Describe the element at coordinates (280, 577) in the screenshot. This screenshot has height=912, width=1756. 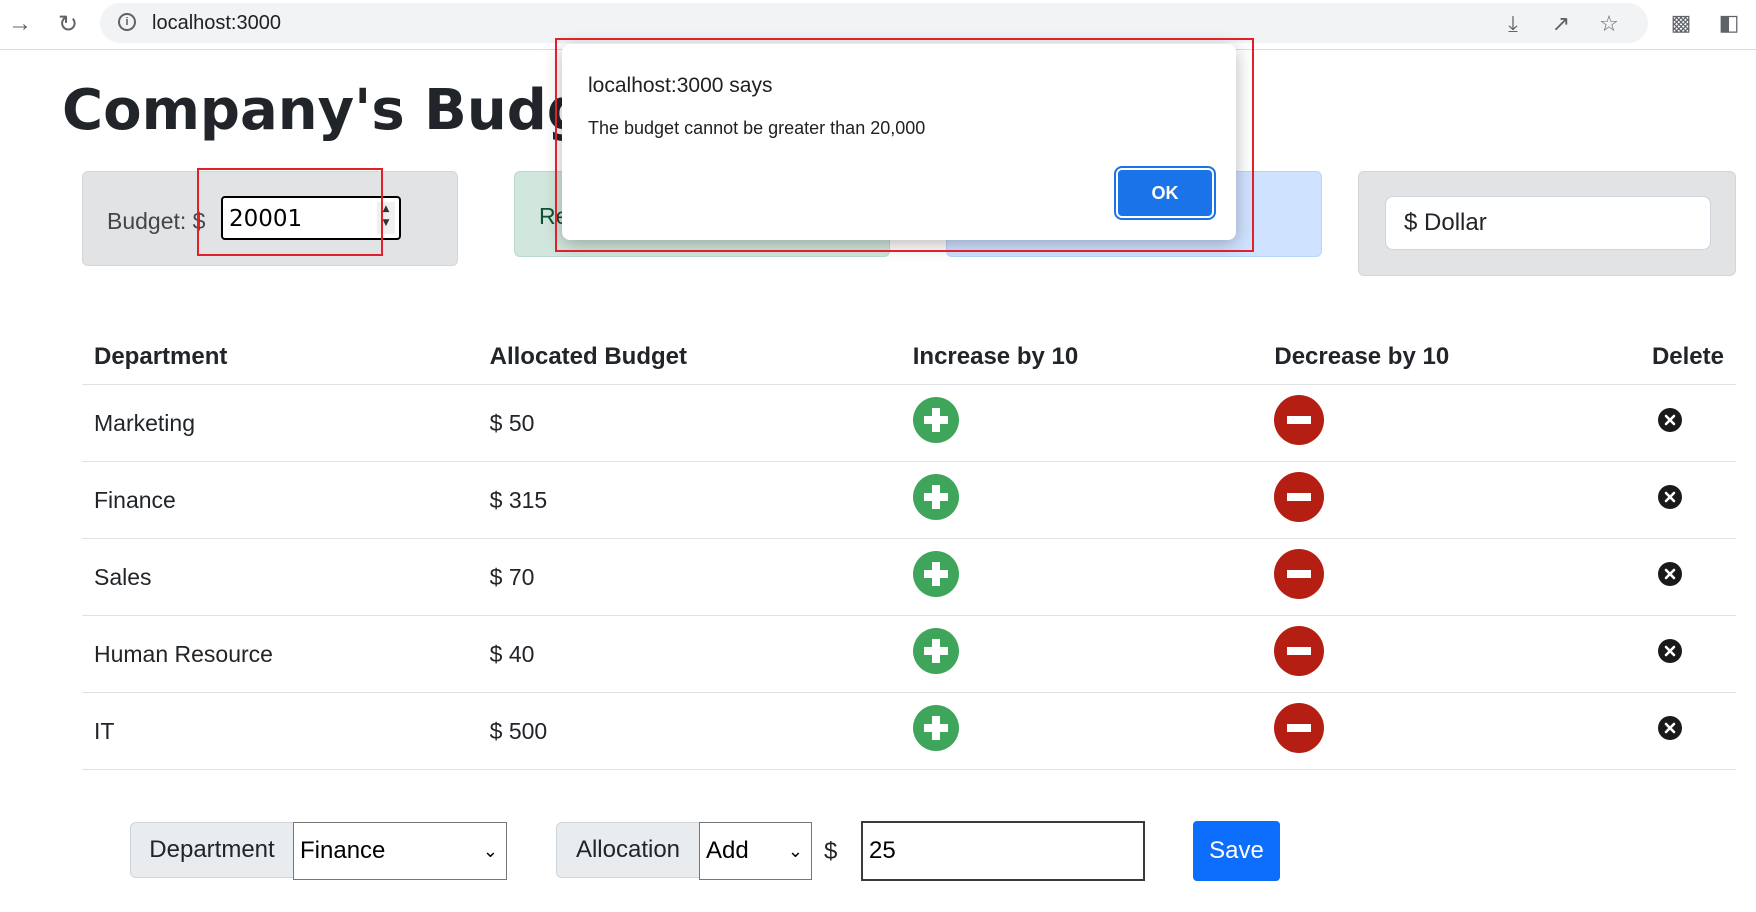
I see `row-department: Sales` at that location.